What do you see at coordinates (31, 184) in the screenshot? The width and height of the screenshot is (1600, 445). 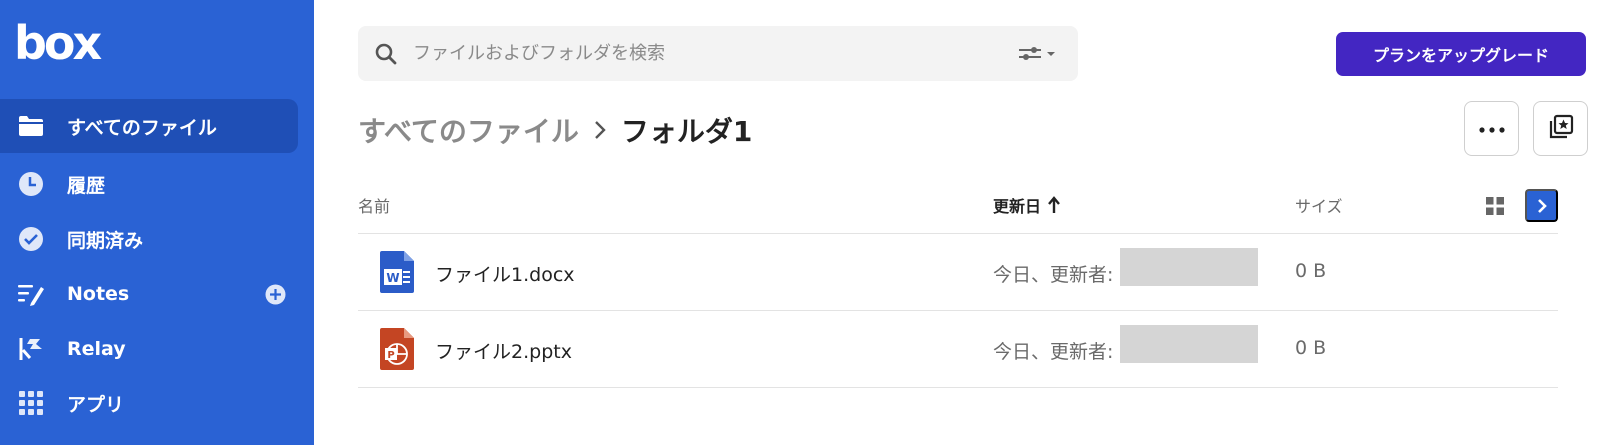 I see `clock-icon` at bounding box center [31, 184].